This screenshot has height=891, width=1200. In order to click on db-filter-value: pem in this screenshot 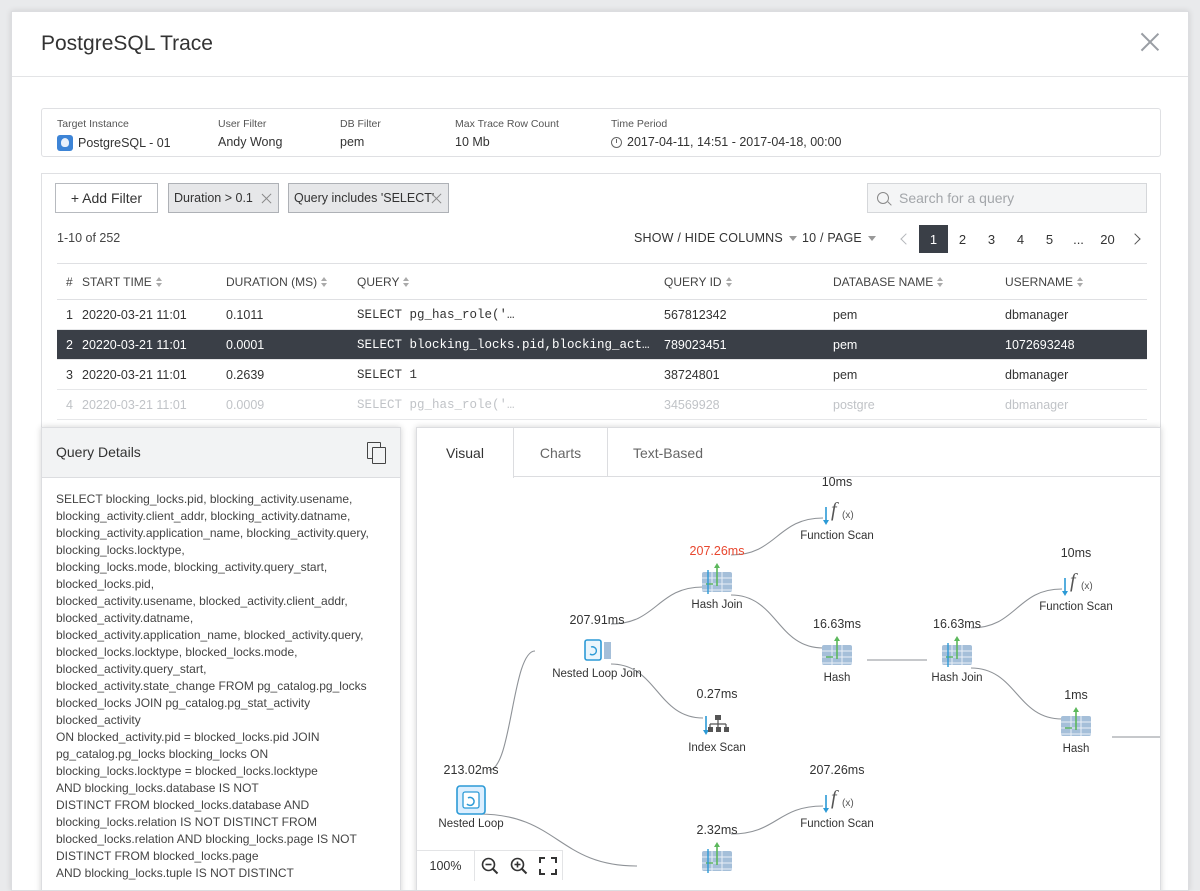, I will do `click(352, 142)`.